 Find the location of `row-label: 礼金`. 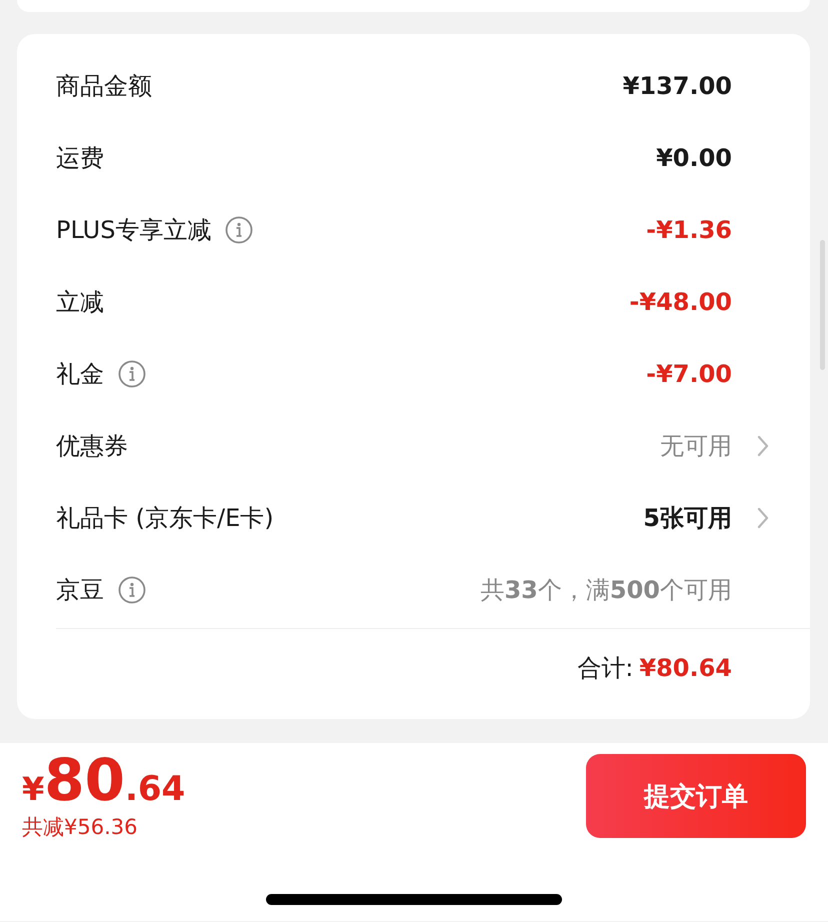

row-label: 礼金 is located at coordinates (80, 374).